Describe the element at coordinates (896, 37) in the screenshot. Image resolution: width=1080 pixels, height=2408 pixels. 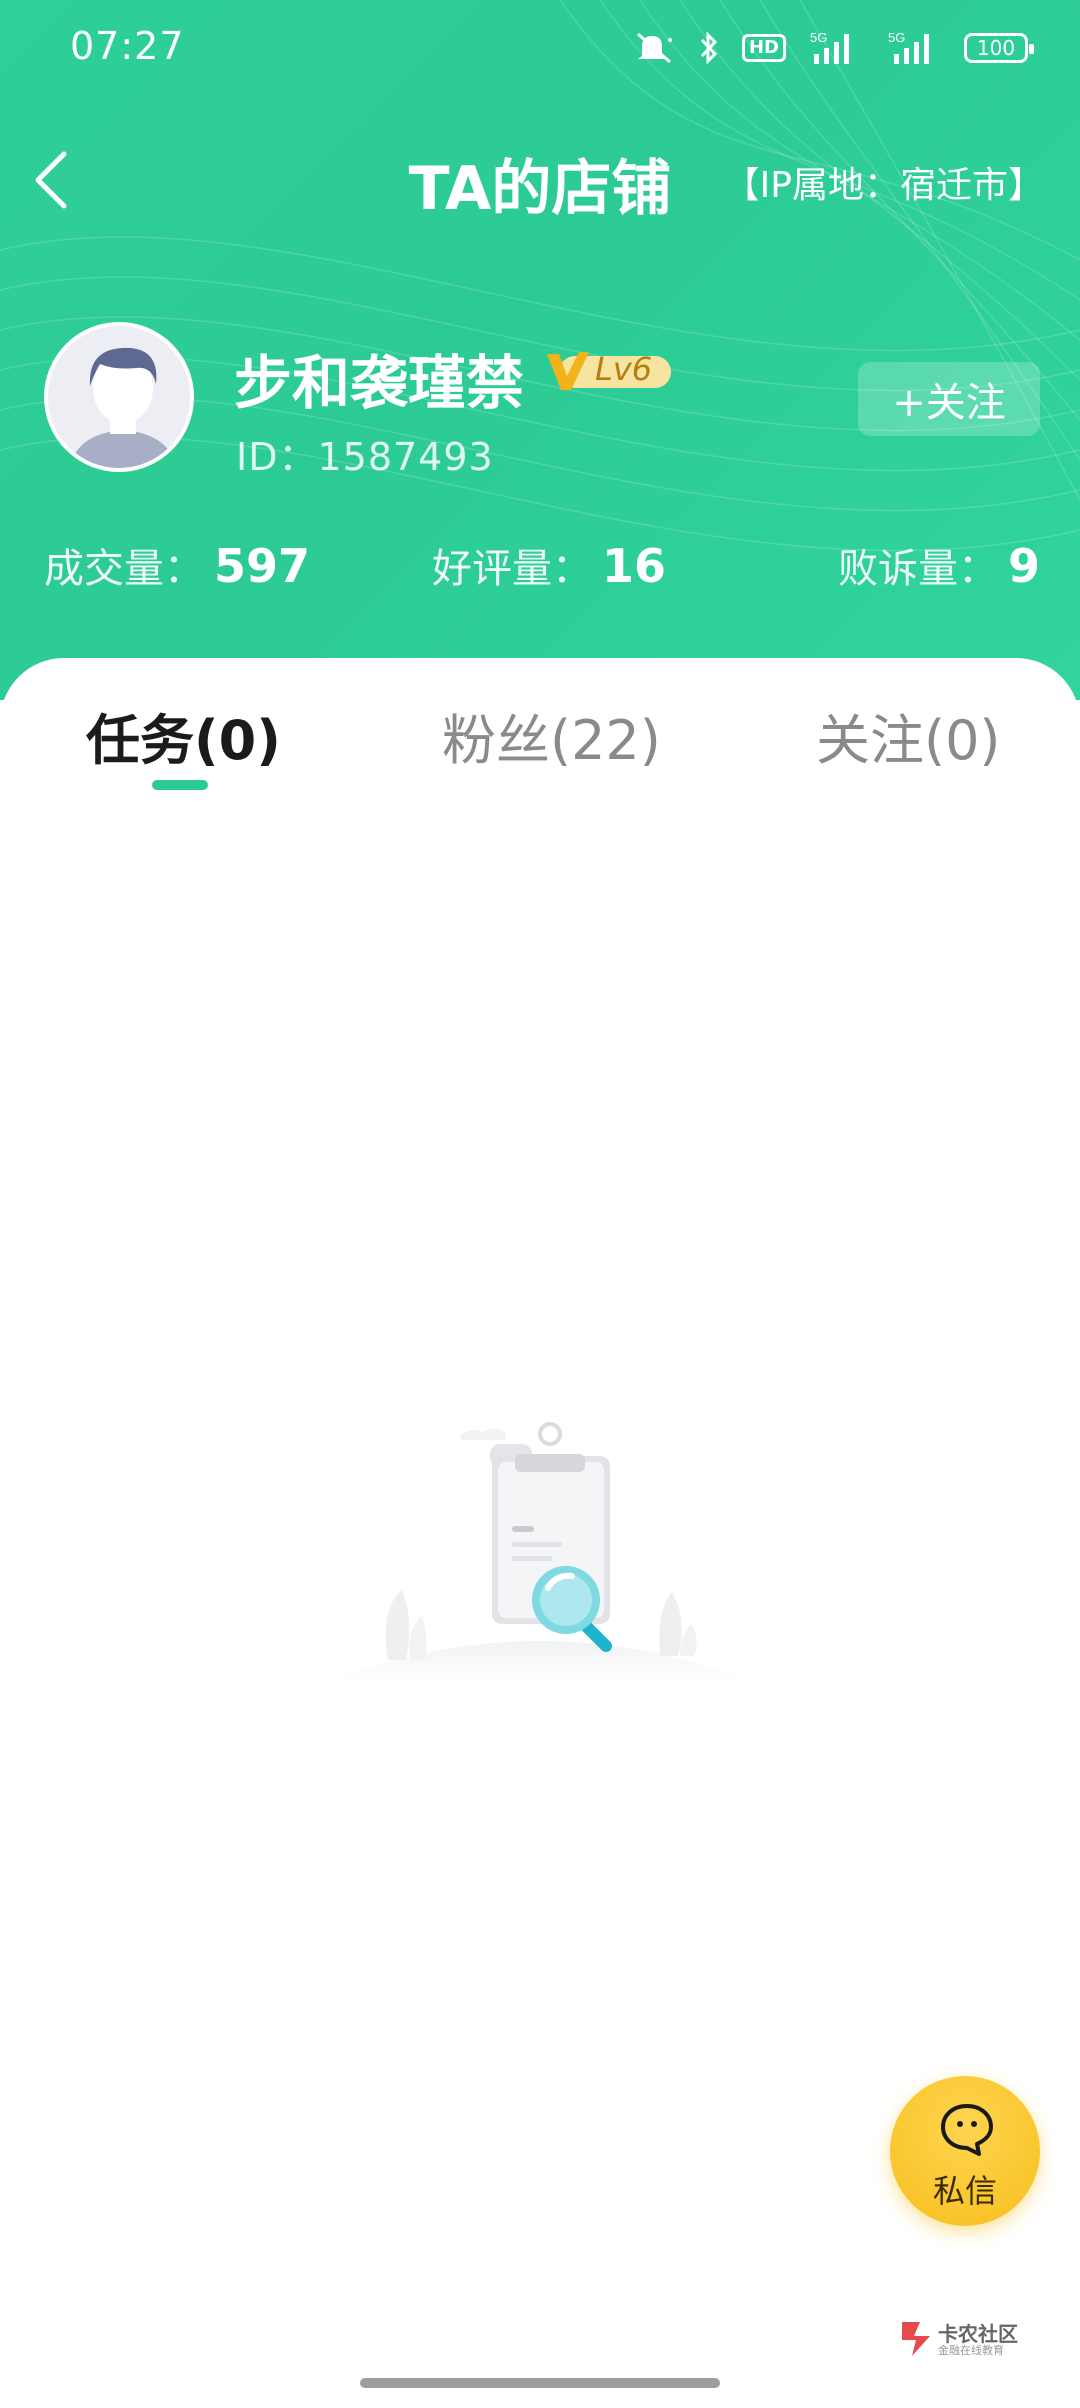
I see `signal-2-label: 5G` at that location.